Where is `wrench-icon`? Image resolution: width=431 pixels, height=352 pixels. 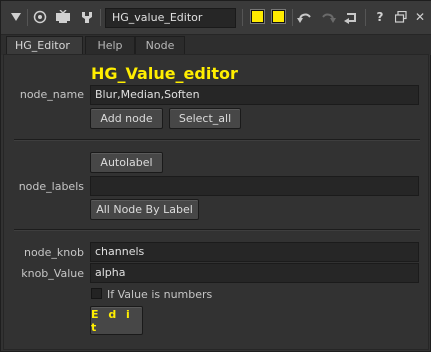
wrench-icon is located at coordinates (87, 17).